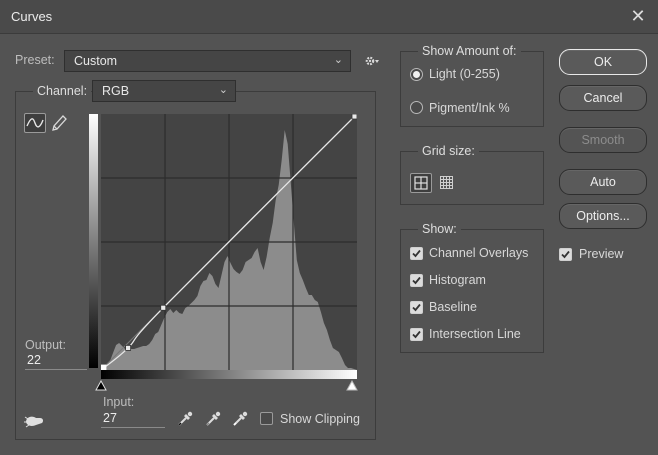  What do you see at coordinates (93, 241) in the screenshot?
I see `output-gradient-bar` at bounding box center [93, 241].